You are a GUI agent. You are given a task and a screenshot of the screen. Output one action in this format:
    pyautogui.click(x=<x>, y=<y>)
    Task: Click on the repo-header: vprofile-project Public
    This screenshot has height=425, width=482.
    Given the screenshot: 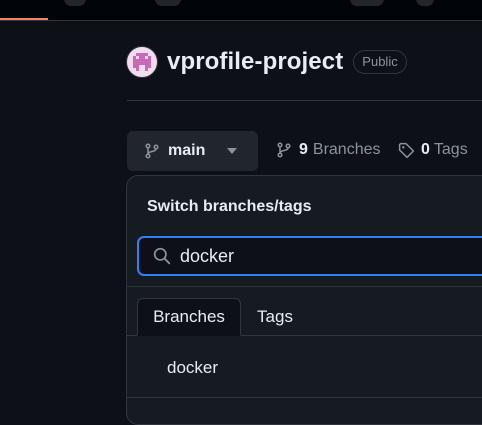 What is the action you would take?
    pyautogui.click(x=266, y=62)
    